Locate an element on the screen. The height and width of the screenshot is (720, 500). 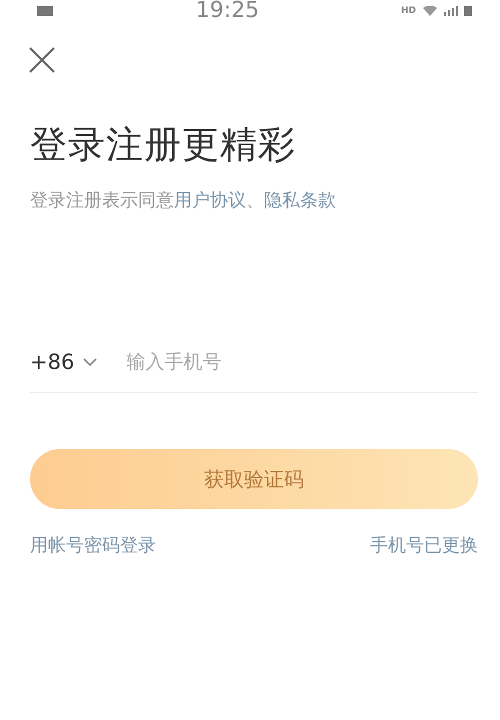
agreement-text: 登录注册表示同意用户协议、隐私条款 is located at coordinates (183, 200).